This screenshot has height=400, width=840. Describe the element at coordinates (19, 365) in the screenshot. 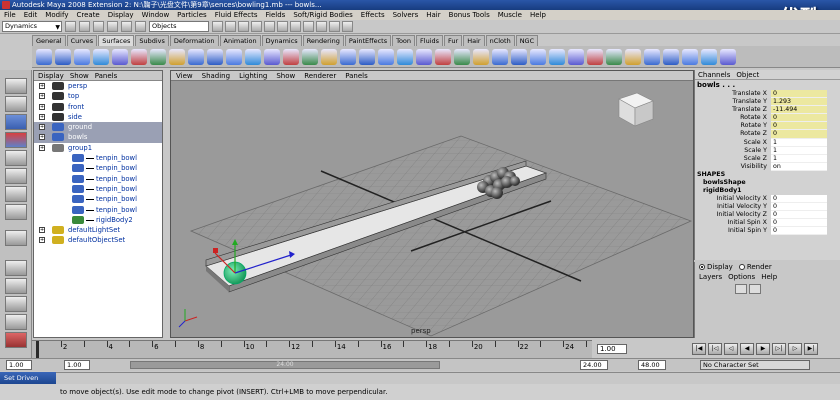

I see `start-time-field: 1.00` at that location.